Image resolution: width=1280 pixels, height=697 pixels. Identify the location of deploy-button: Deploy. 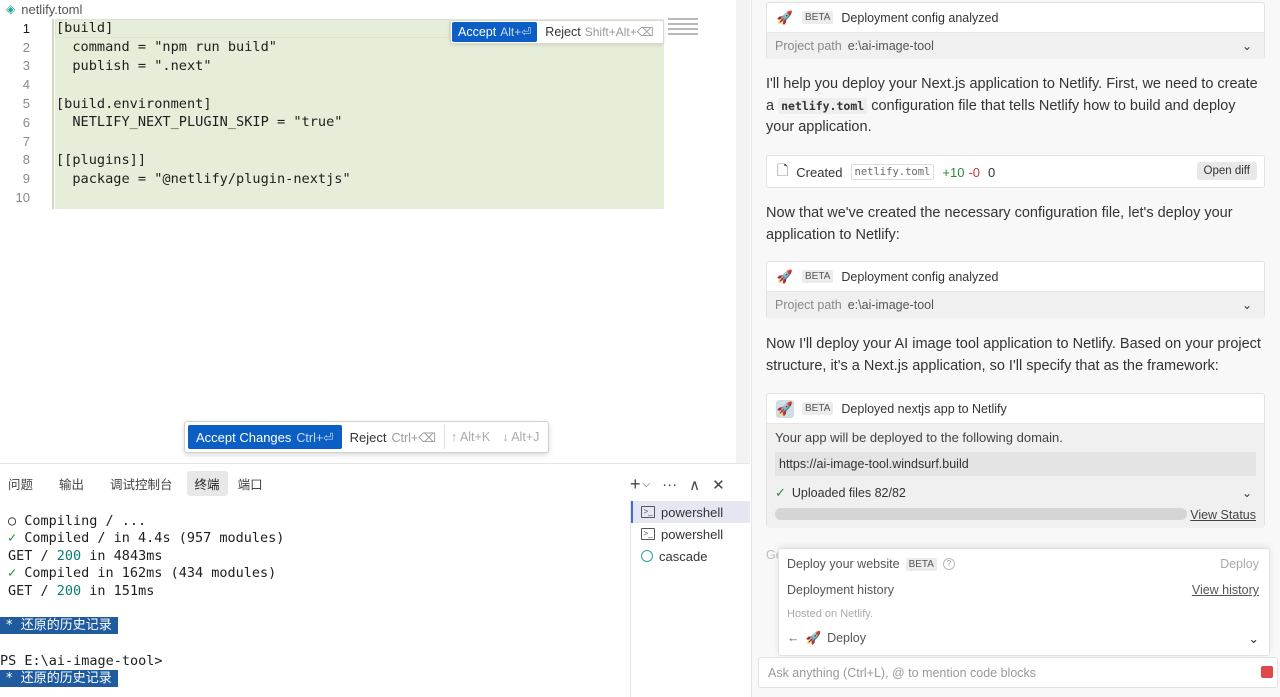
(1239, 564).